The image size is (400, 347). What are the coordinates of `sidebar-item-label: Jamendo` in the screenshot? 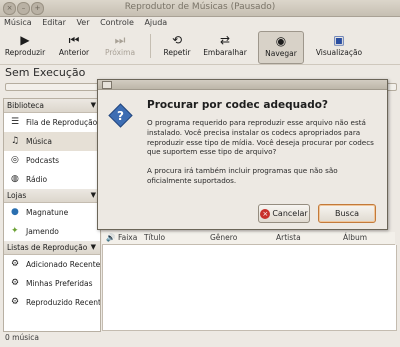 It's located at (42, 231).